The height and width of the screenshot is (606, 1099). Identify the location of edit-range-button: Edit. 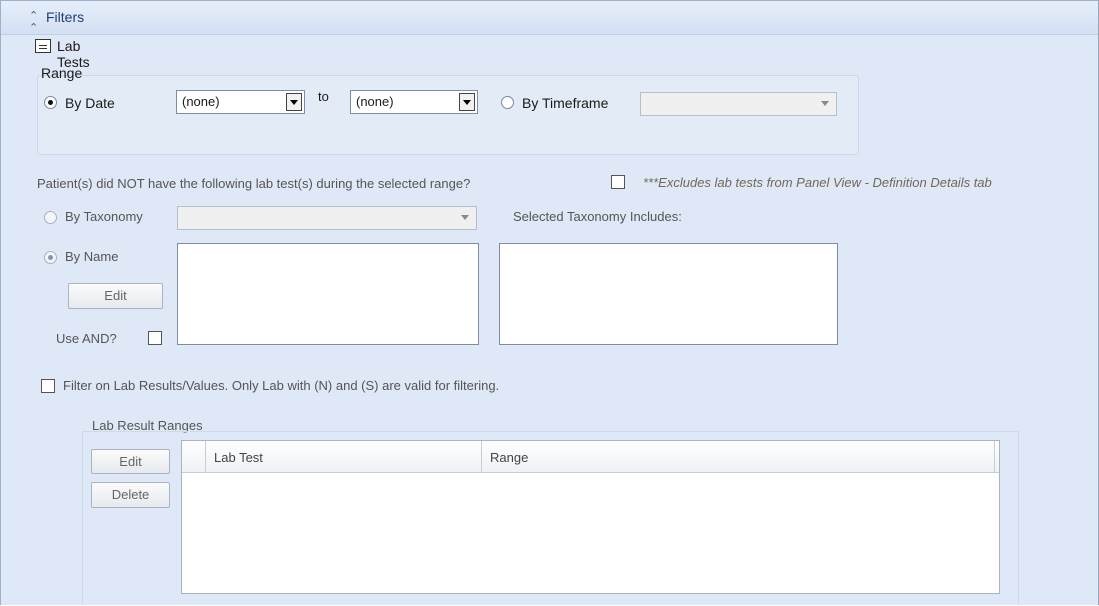
(130, 461).